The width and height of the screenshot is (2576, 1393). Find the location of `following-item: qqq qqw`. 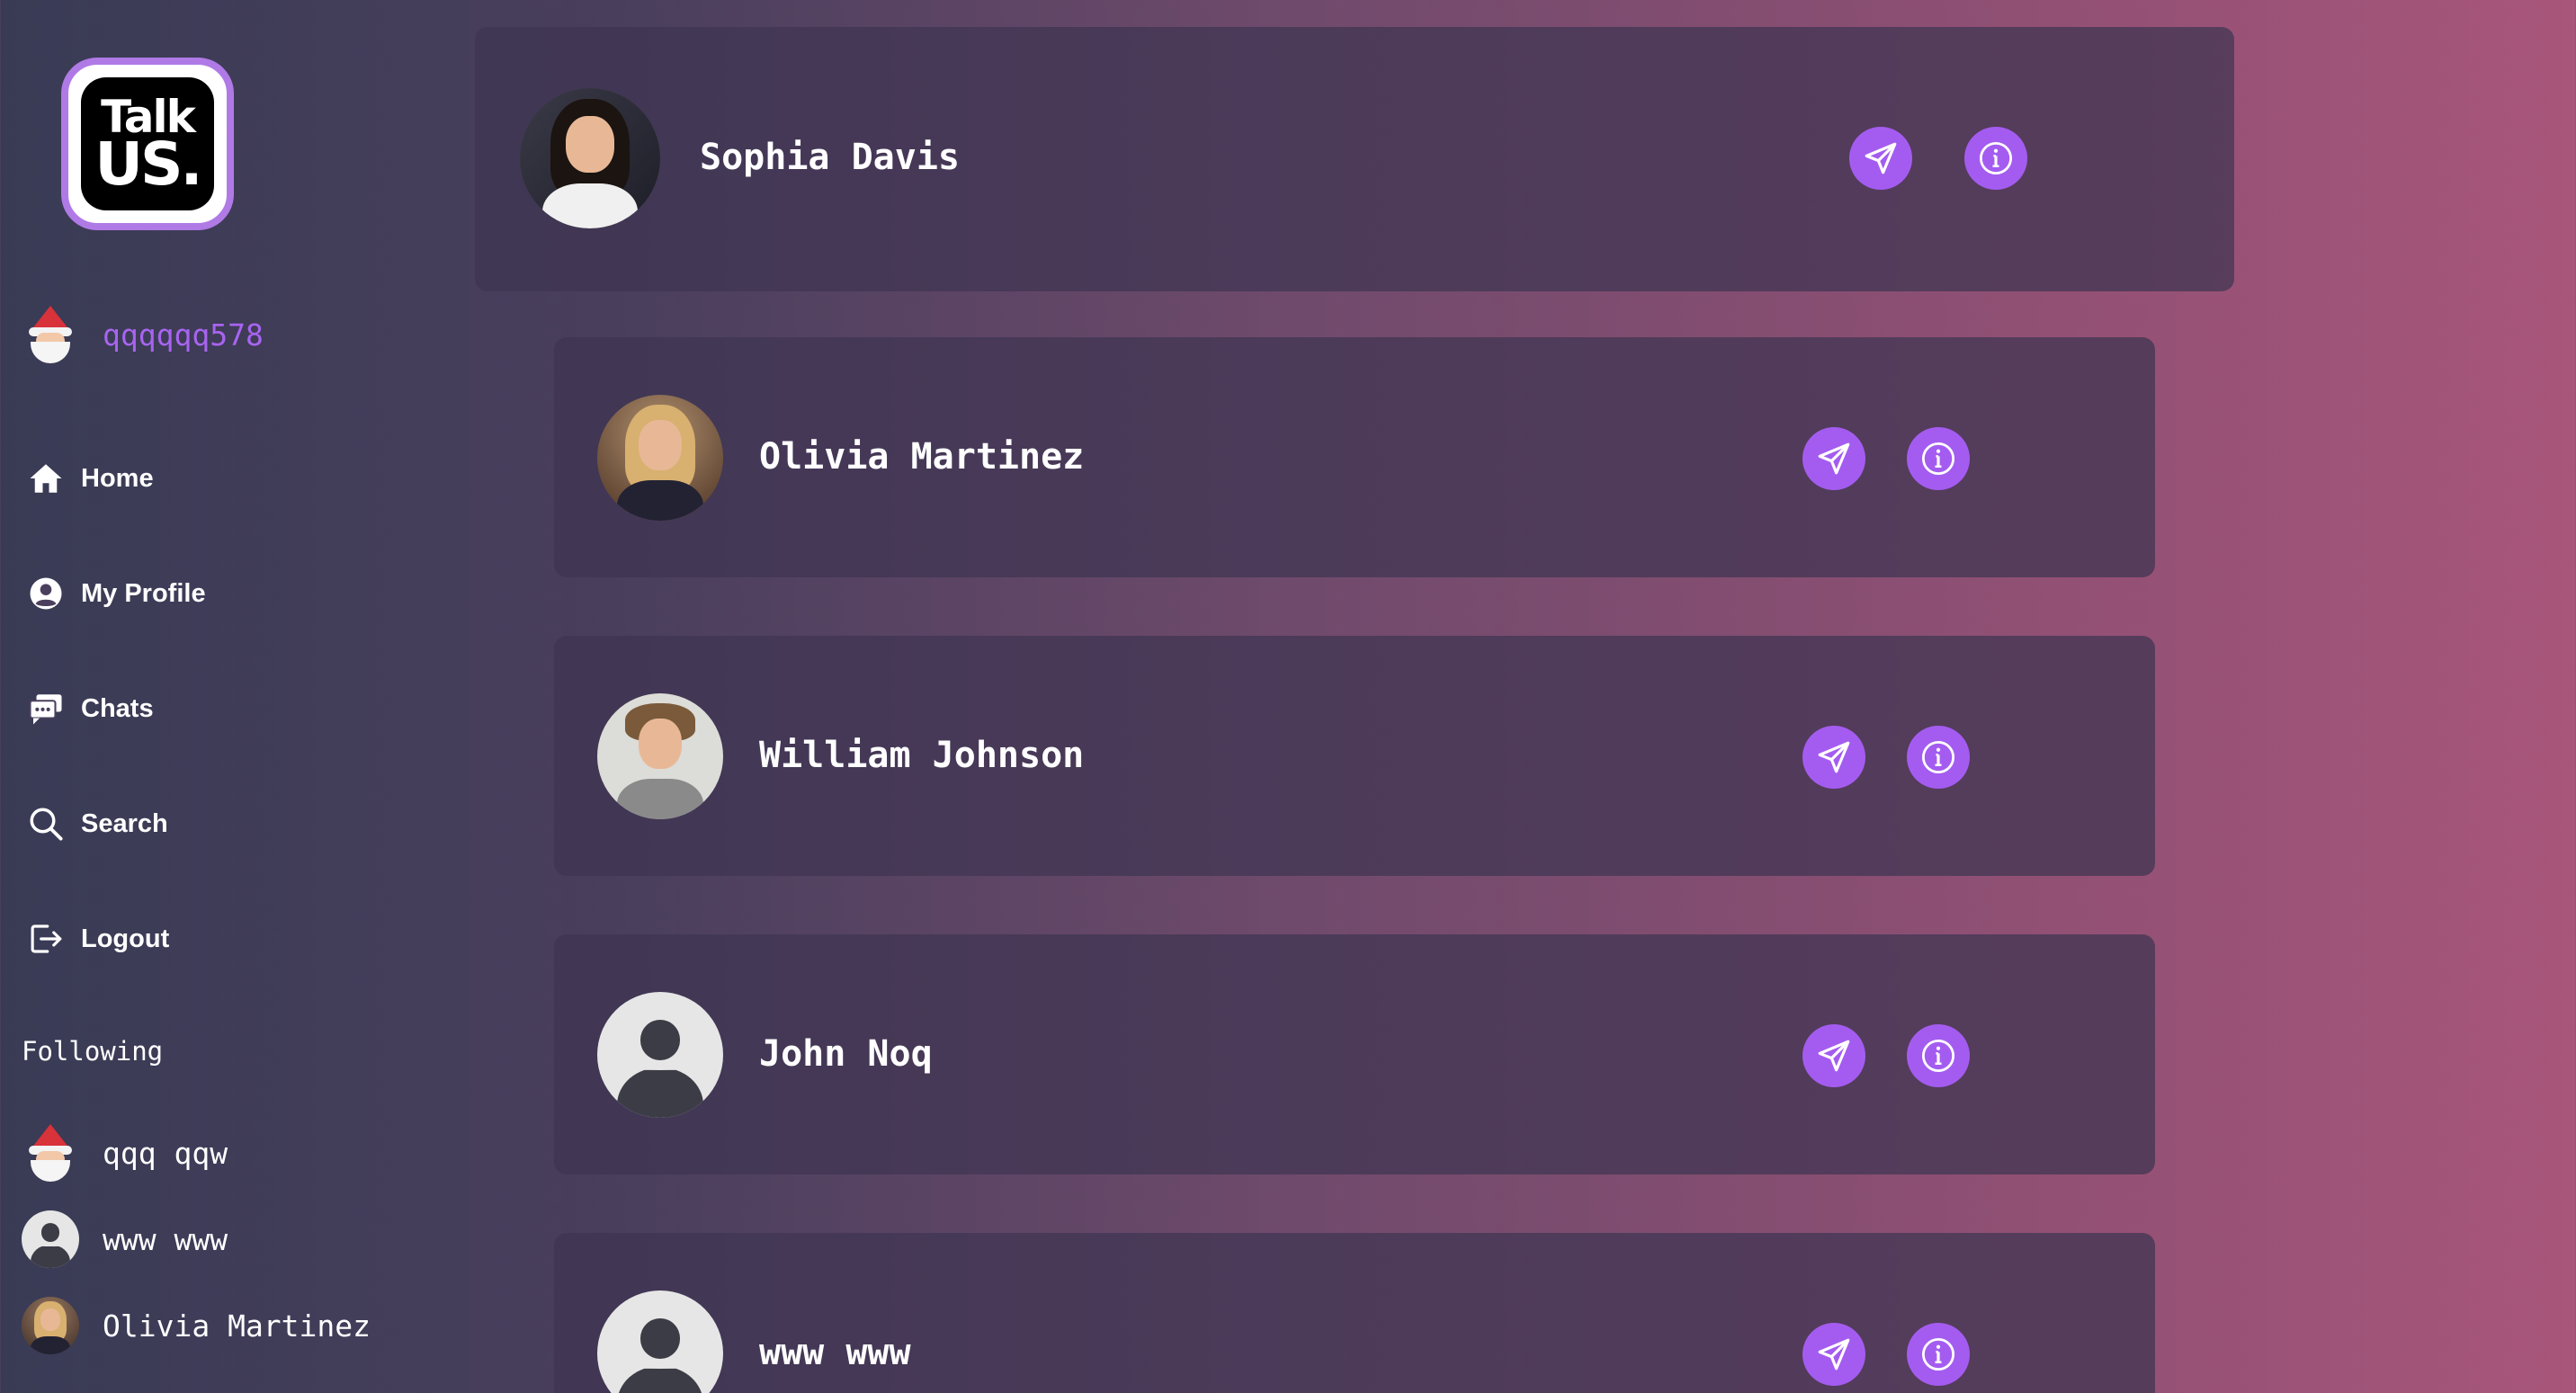

following-item: qqq qqw is located at coordinates (196, 1153).